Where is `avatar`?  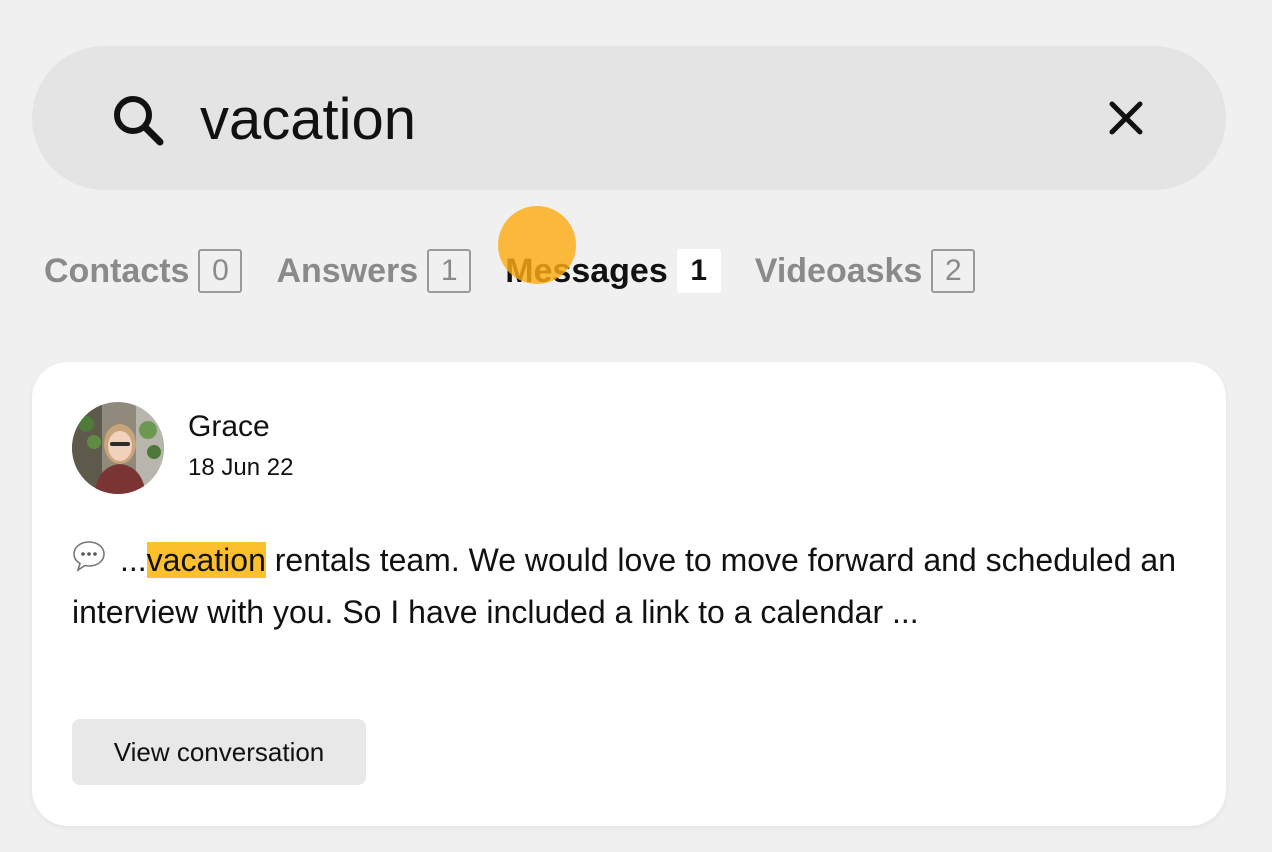
avatar is located at coordinates (118, 448).